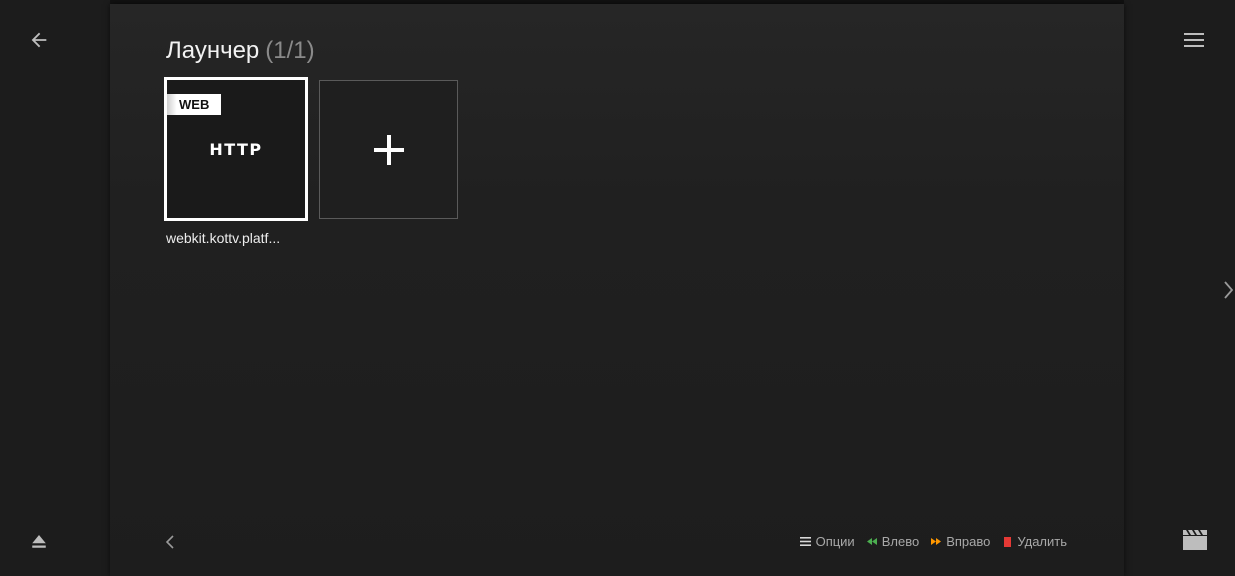 The width and height of the screenshot is (1235, 576). Describe the element at coordinates (1179, 288) in the screenshot. I see `right-rail` at that location.